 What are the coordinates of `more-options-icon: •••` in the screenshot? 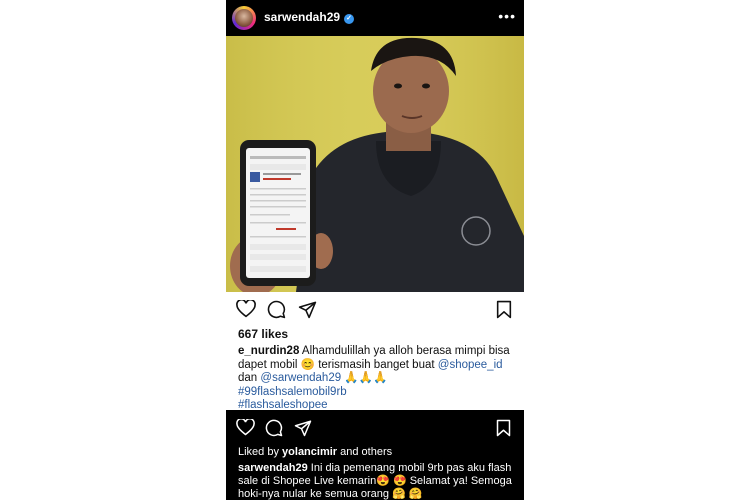 It's located at (507, 16).